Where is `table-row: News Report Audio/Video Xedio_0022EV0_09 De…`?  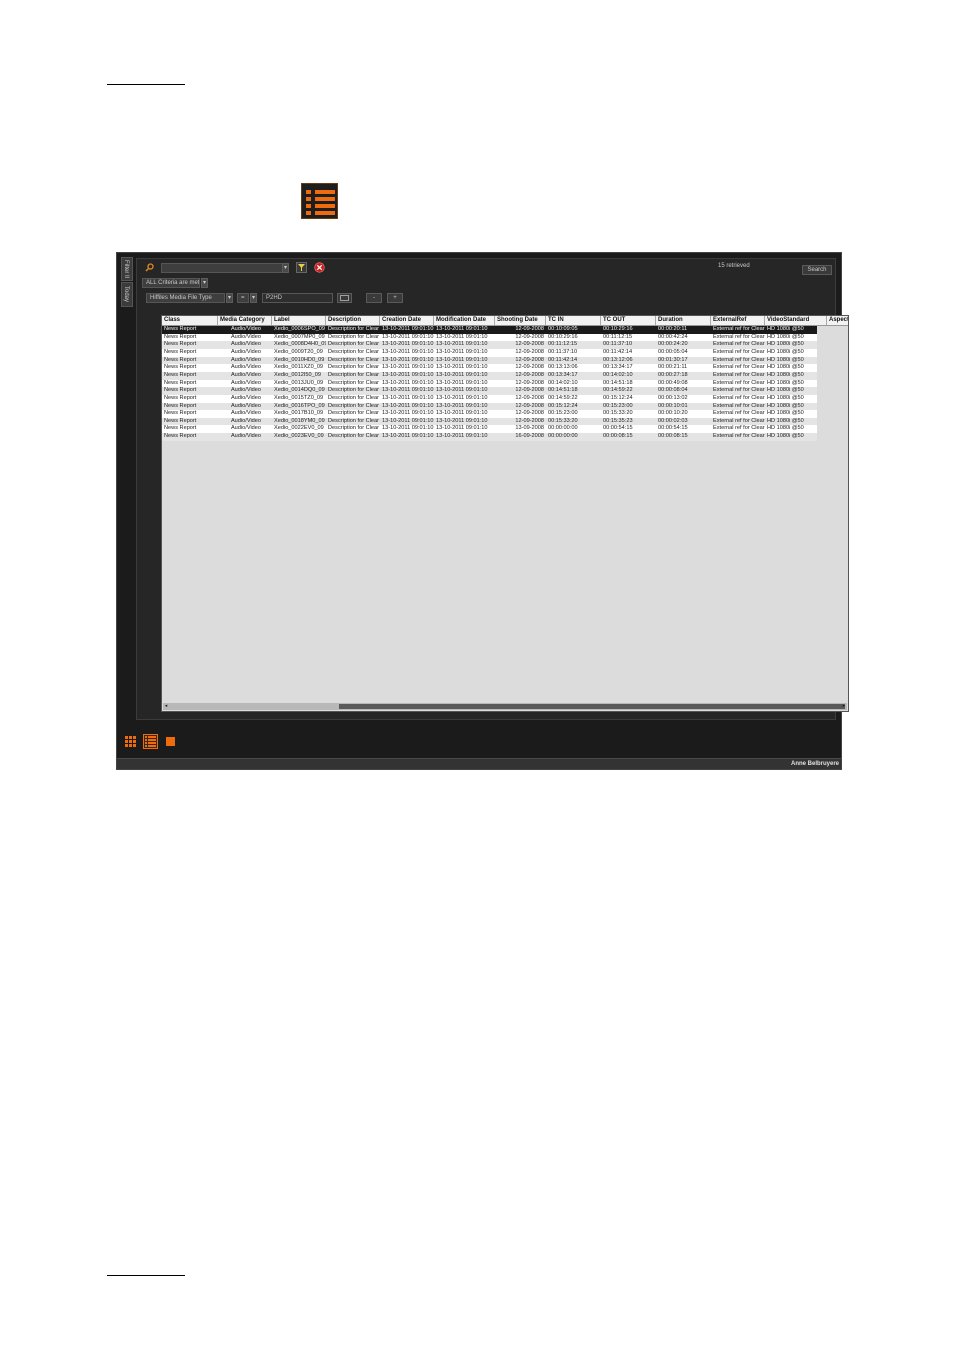
table-row: News Report Audio/Video Xedio_0022EV0_09 De… is located at coordinates (489, 429).